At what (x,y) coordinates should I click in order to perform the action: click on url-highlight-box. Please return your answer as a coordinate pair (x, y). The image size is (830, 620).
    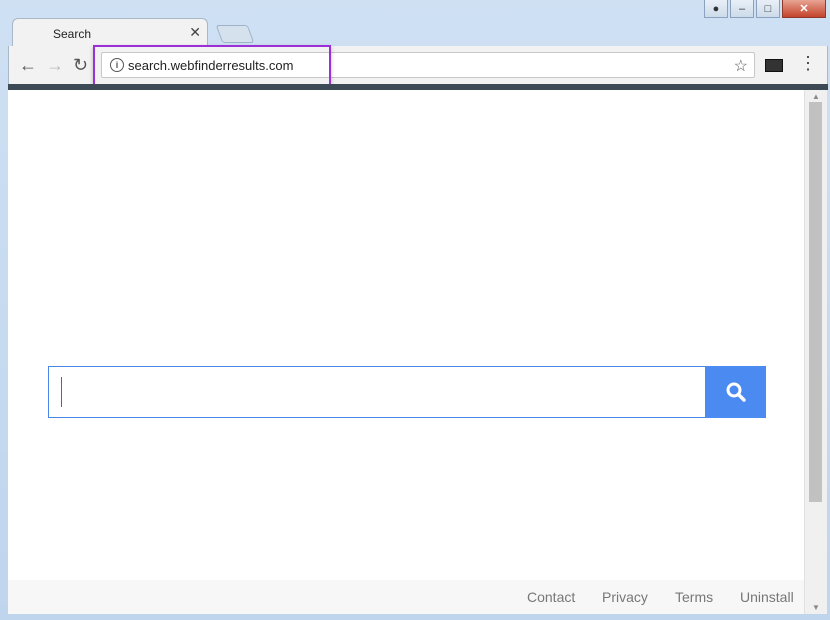
    Looking at the image, I should click on (212, 67).